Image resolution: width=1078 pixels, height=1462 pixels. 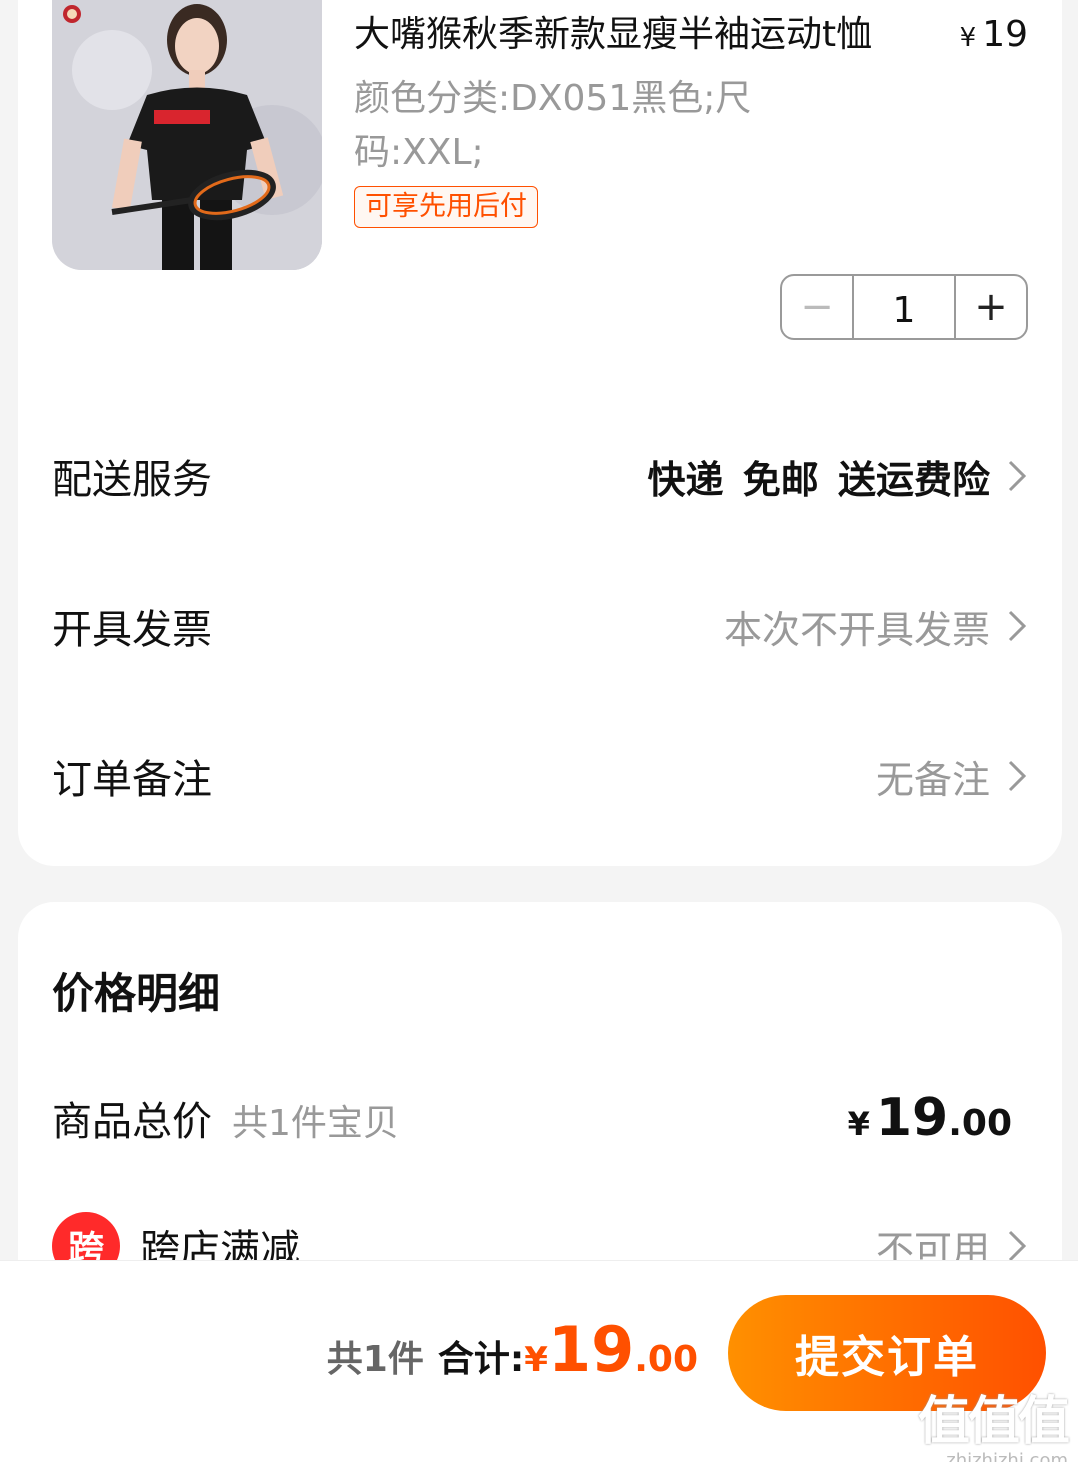 I want to click on goods-total-amount: ¥19.00, so click(x=930, y=1118).